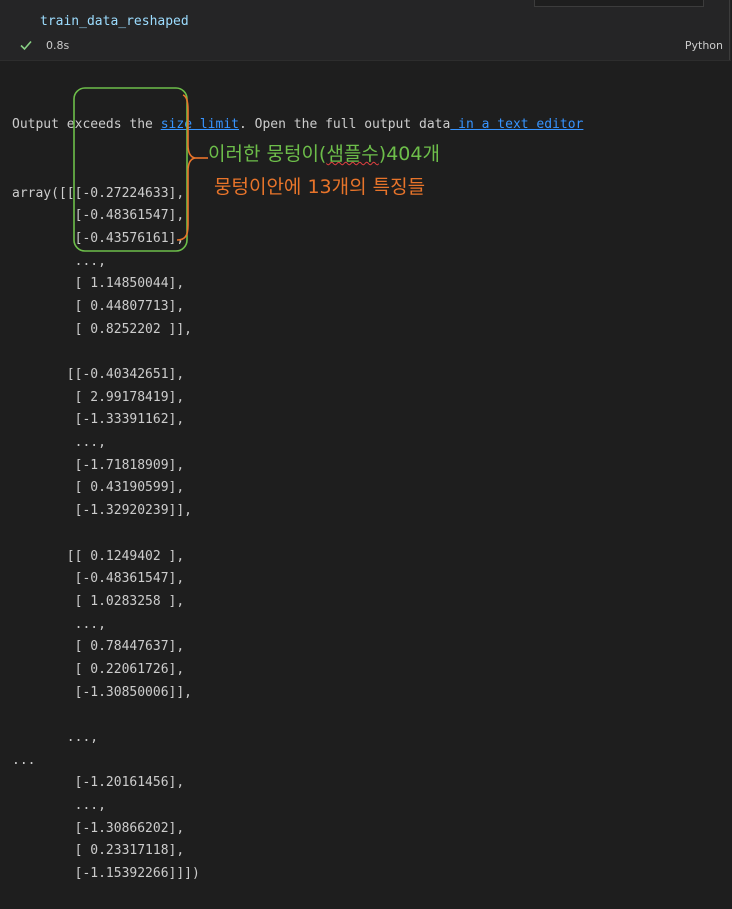 The height and width of the screenshot is (909, 732). What do you see at coordinates (26, 45) in the screenshot?
I see `check-icon` at bounding box center [26, 45].